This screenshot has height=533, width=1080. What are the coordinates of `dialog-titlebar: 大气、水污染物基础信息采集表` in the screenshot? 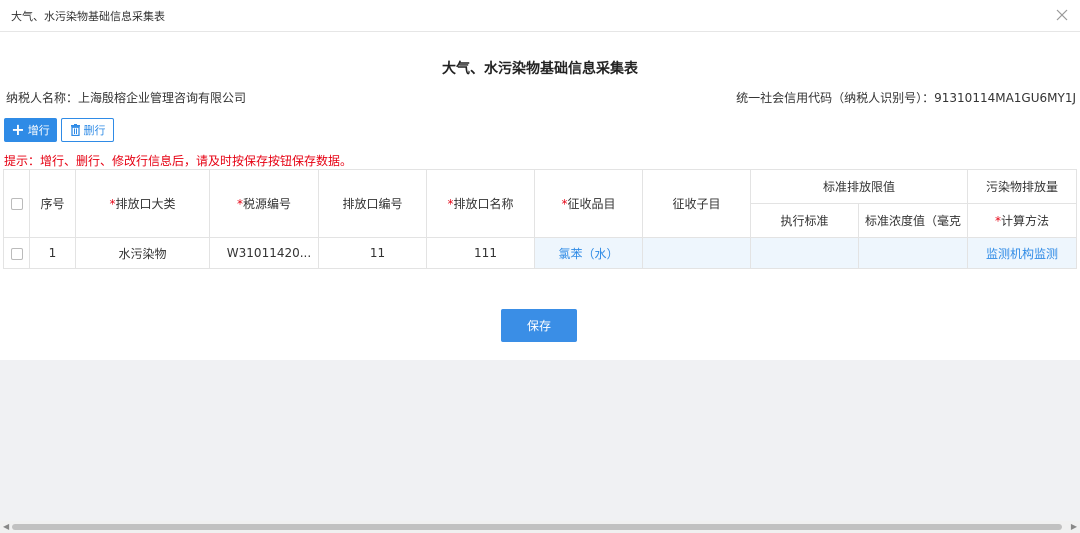 It's located at (540, 16).